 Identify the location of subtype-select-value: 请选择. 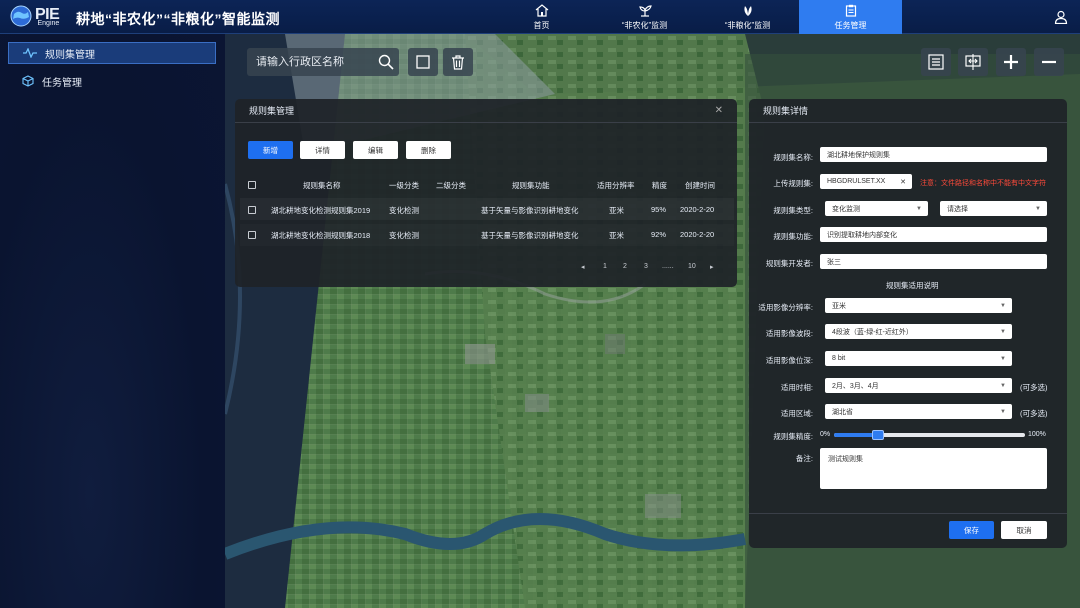
(957, 209).